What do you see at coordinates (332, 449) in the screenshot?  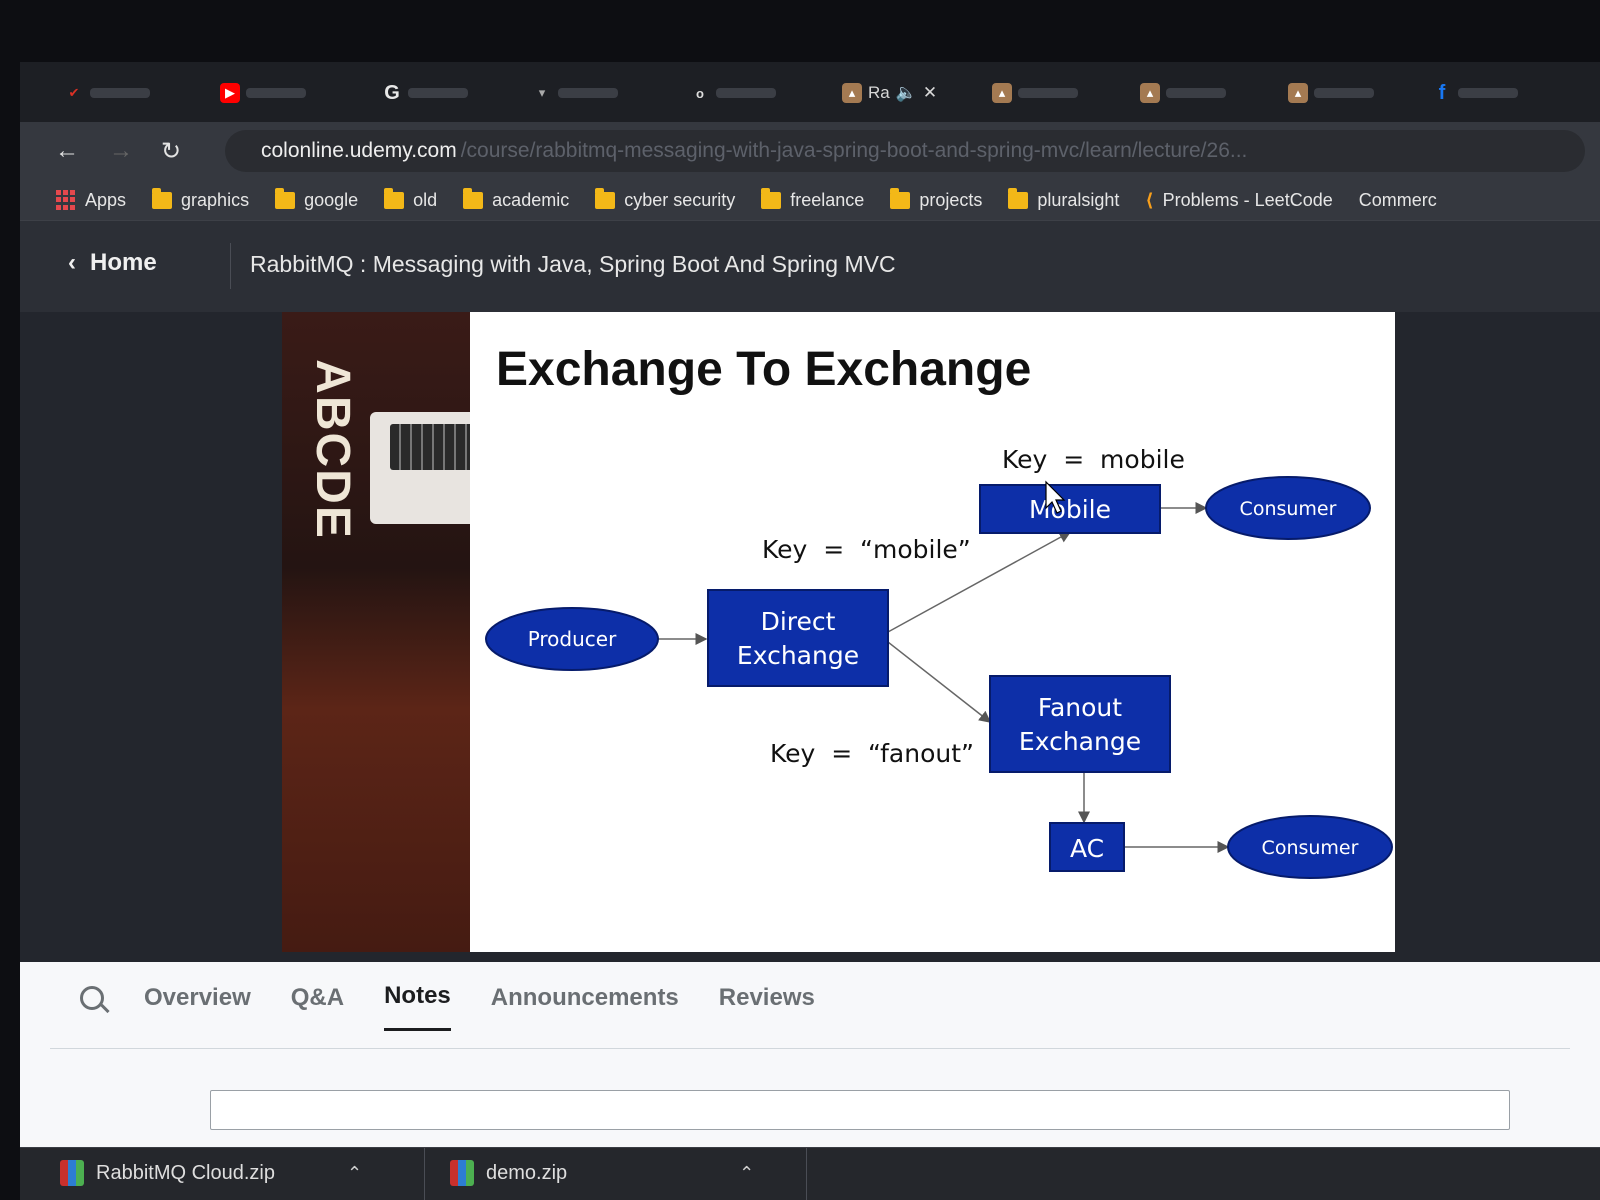 I see `webcam-sign-text: ABCDE` at bounding box center [332, 449].